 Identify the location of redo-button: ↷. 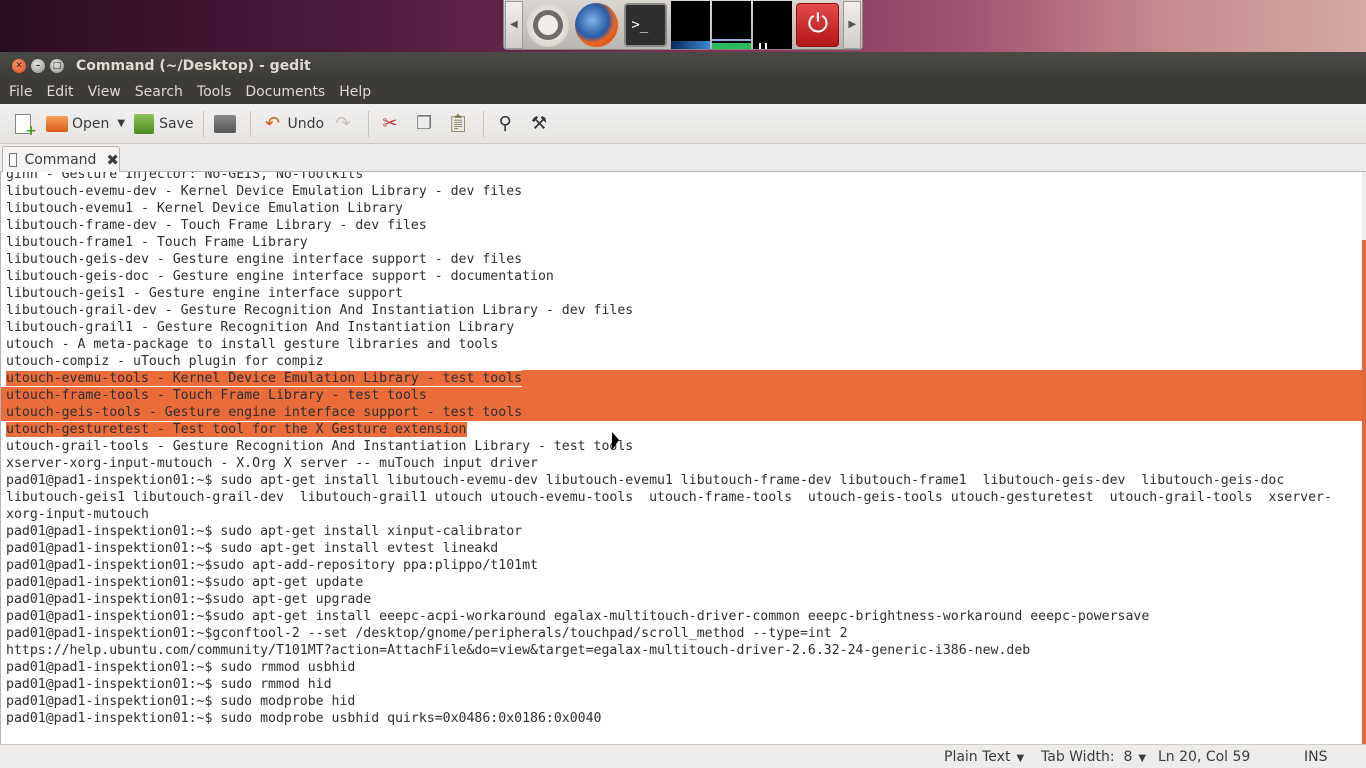
(345, 124).